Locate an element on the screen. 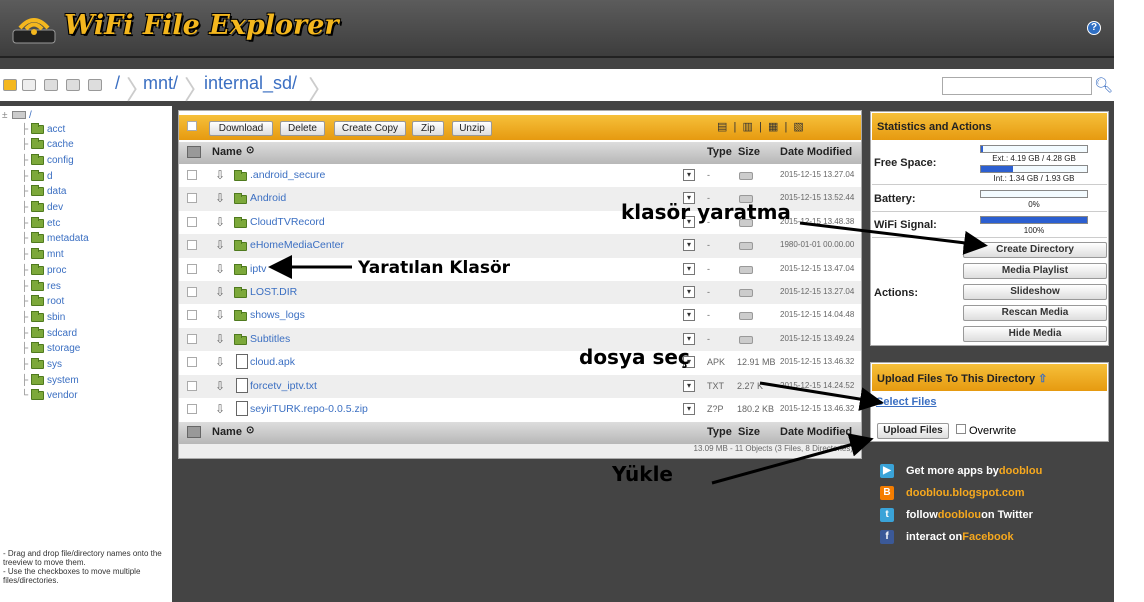  file-row: ⇩ eHomeMediaCenter ▾ - 1980-01-01 00.00.00 is located at coordinates (520, 246).